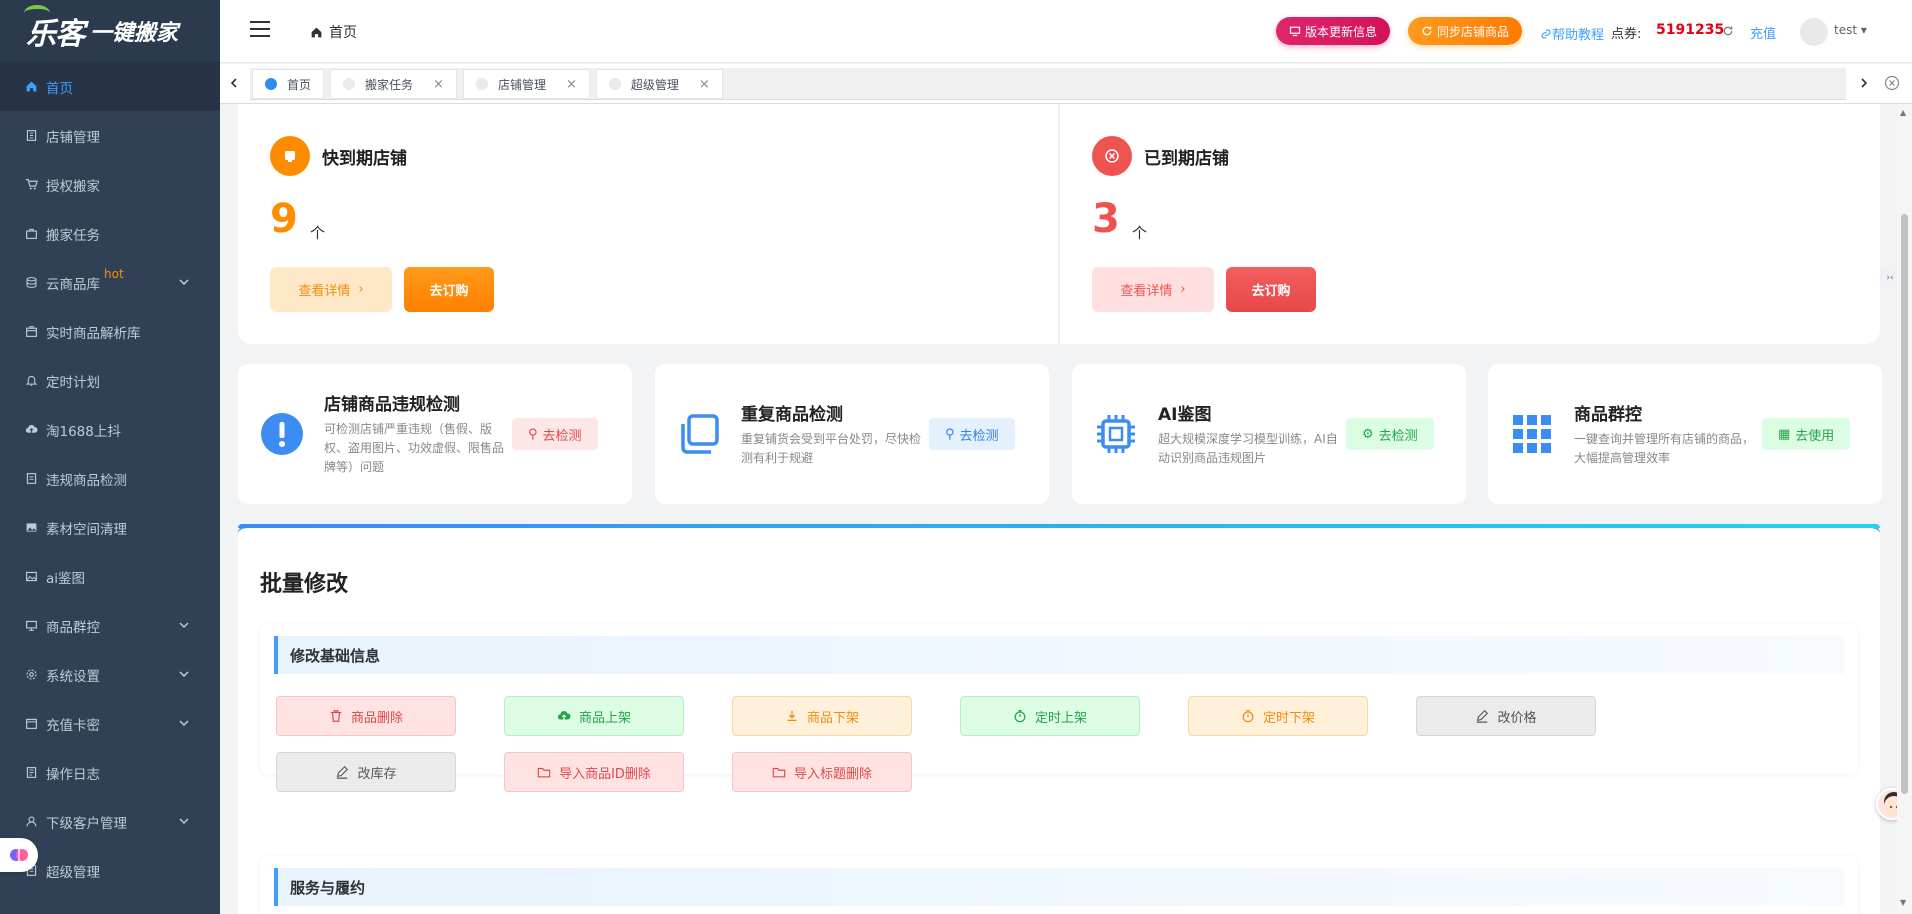 The height and width of the screenshot is (914, 1912). Describe the element at coordinates (1295, 31) in the screenshot. I see `monitor-icon` at that location.